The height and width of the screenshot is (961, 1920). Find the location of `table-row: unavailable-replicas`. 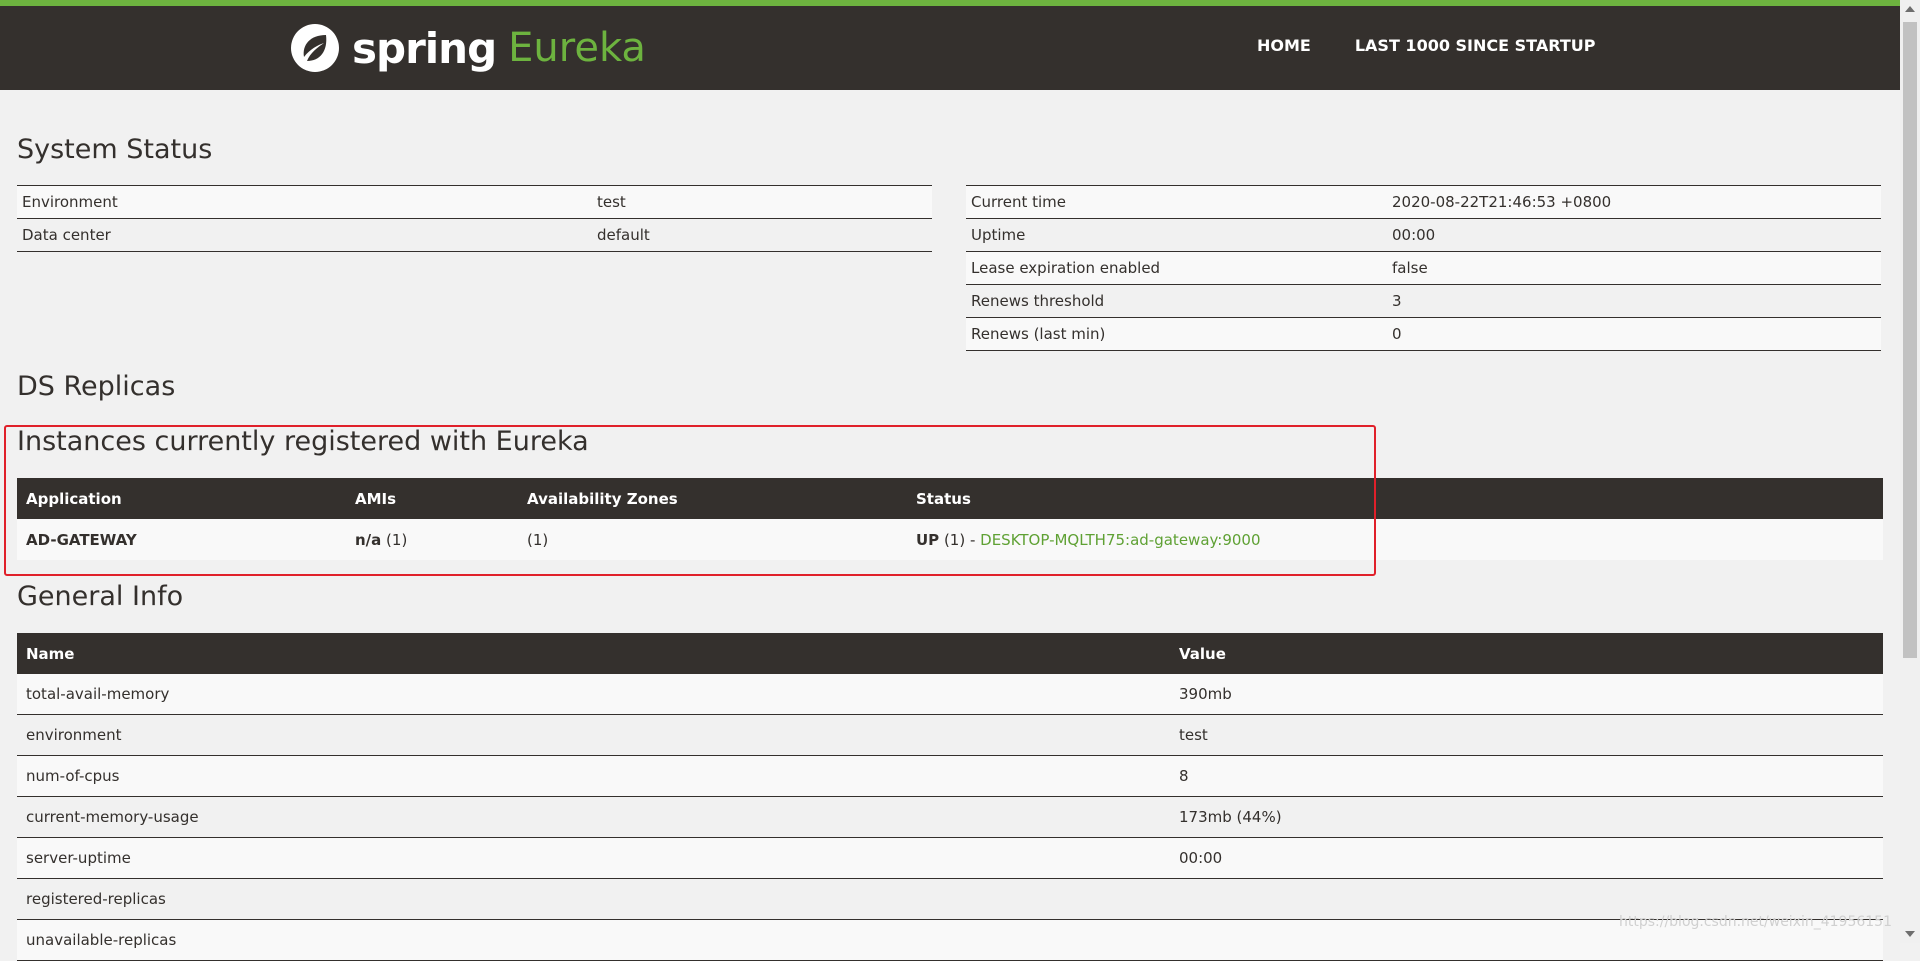

table-row: unavailable-replicas is located at coordinates (950, 940).